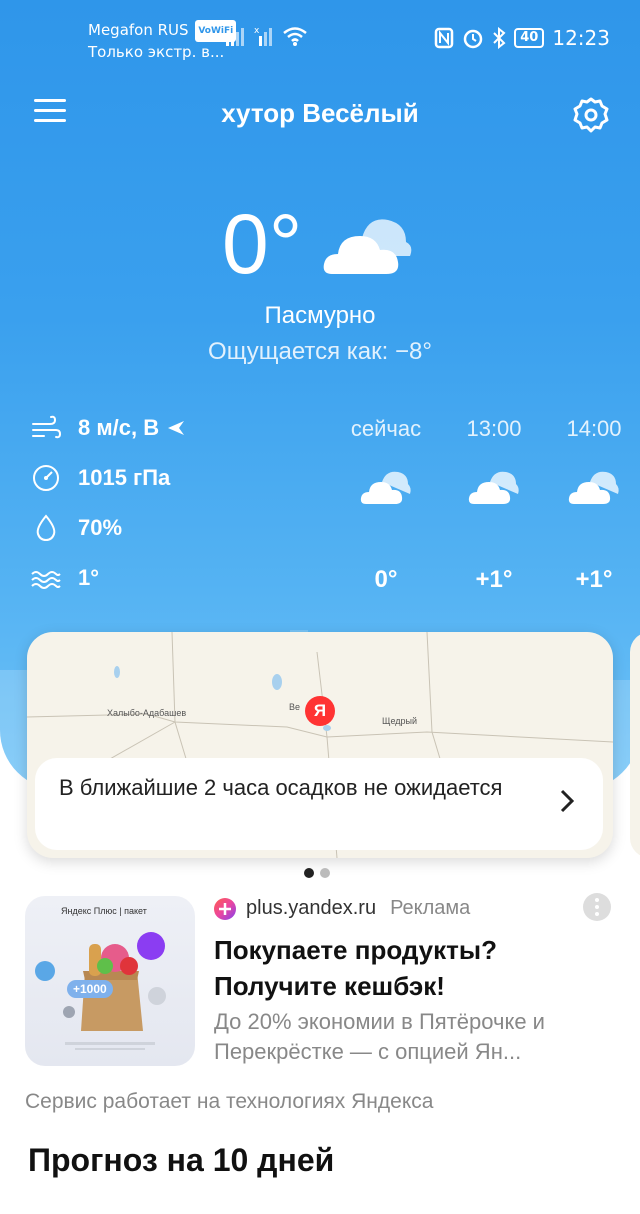 This screenshot has width=640, height=1214. Describe the element at coordinates (444, 38) in the screenshot. I see `nfc-icon` at that location.